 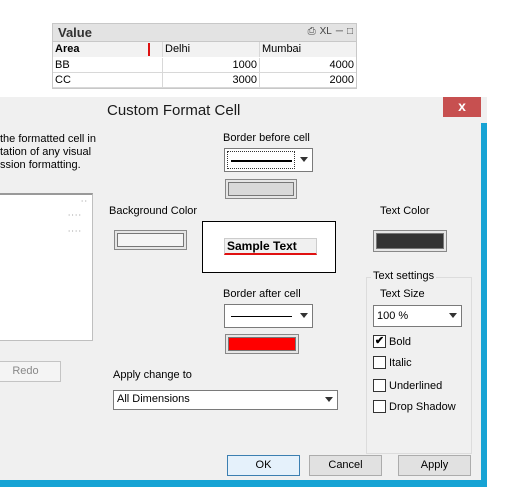 I want to click on background-color-button, so click(x=150, y=240).